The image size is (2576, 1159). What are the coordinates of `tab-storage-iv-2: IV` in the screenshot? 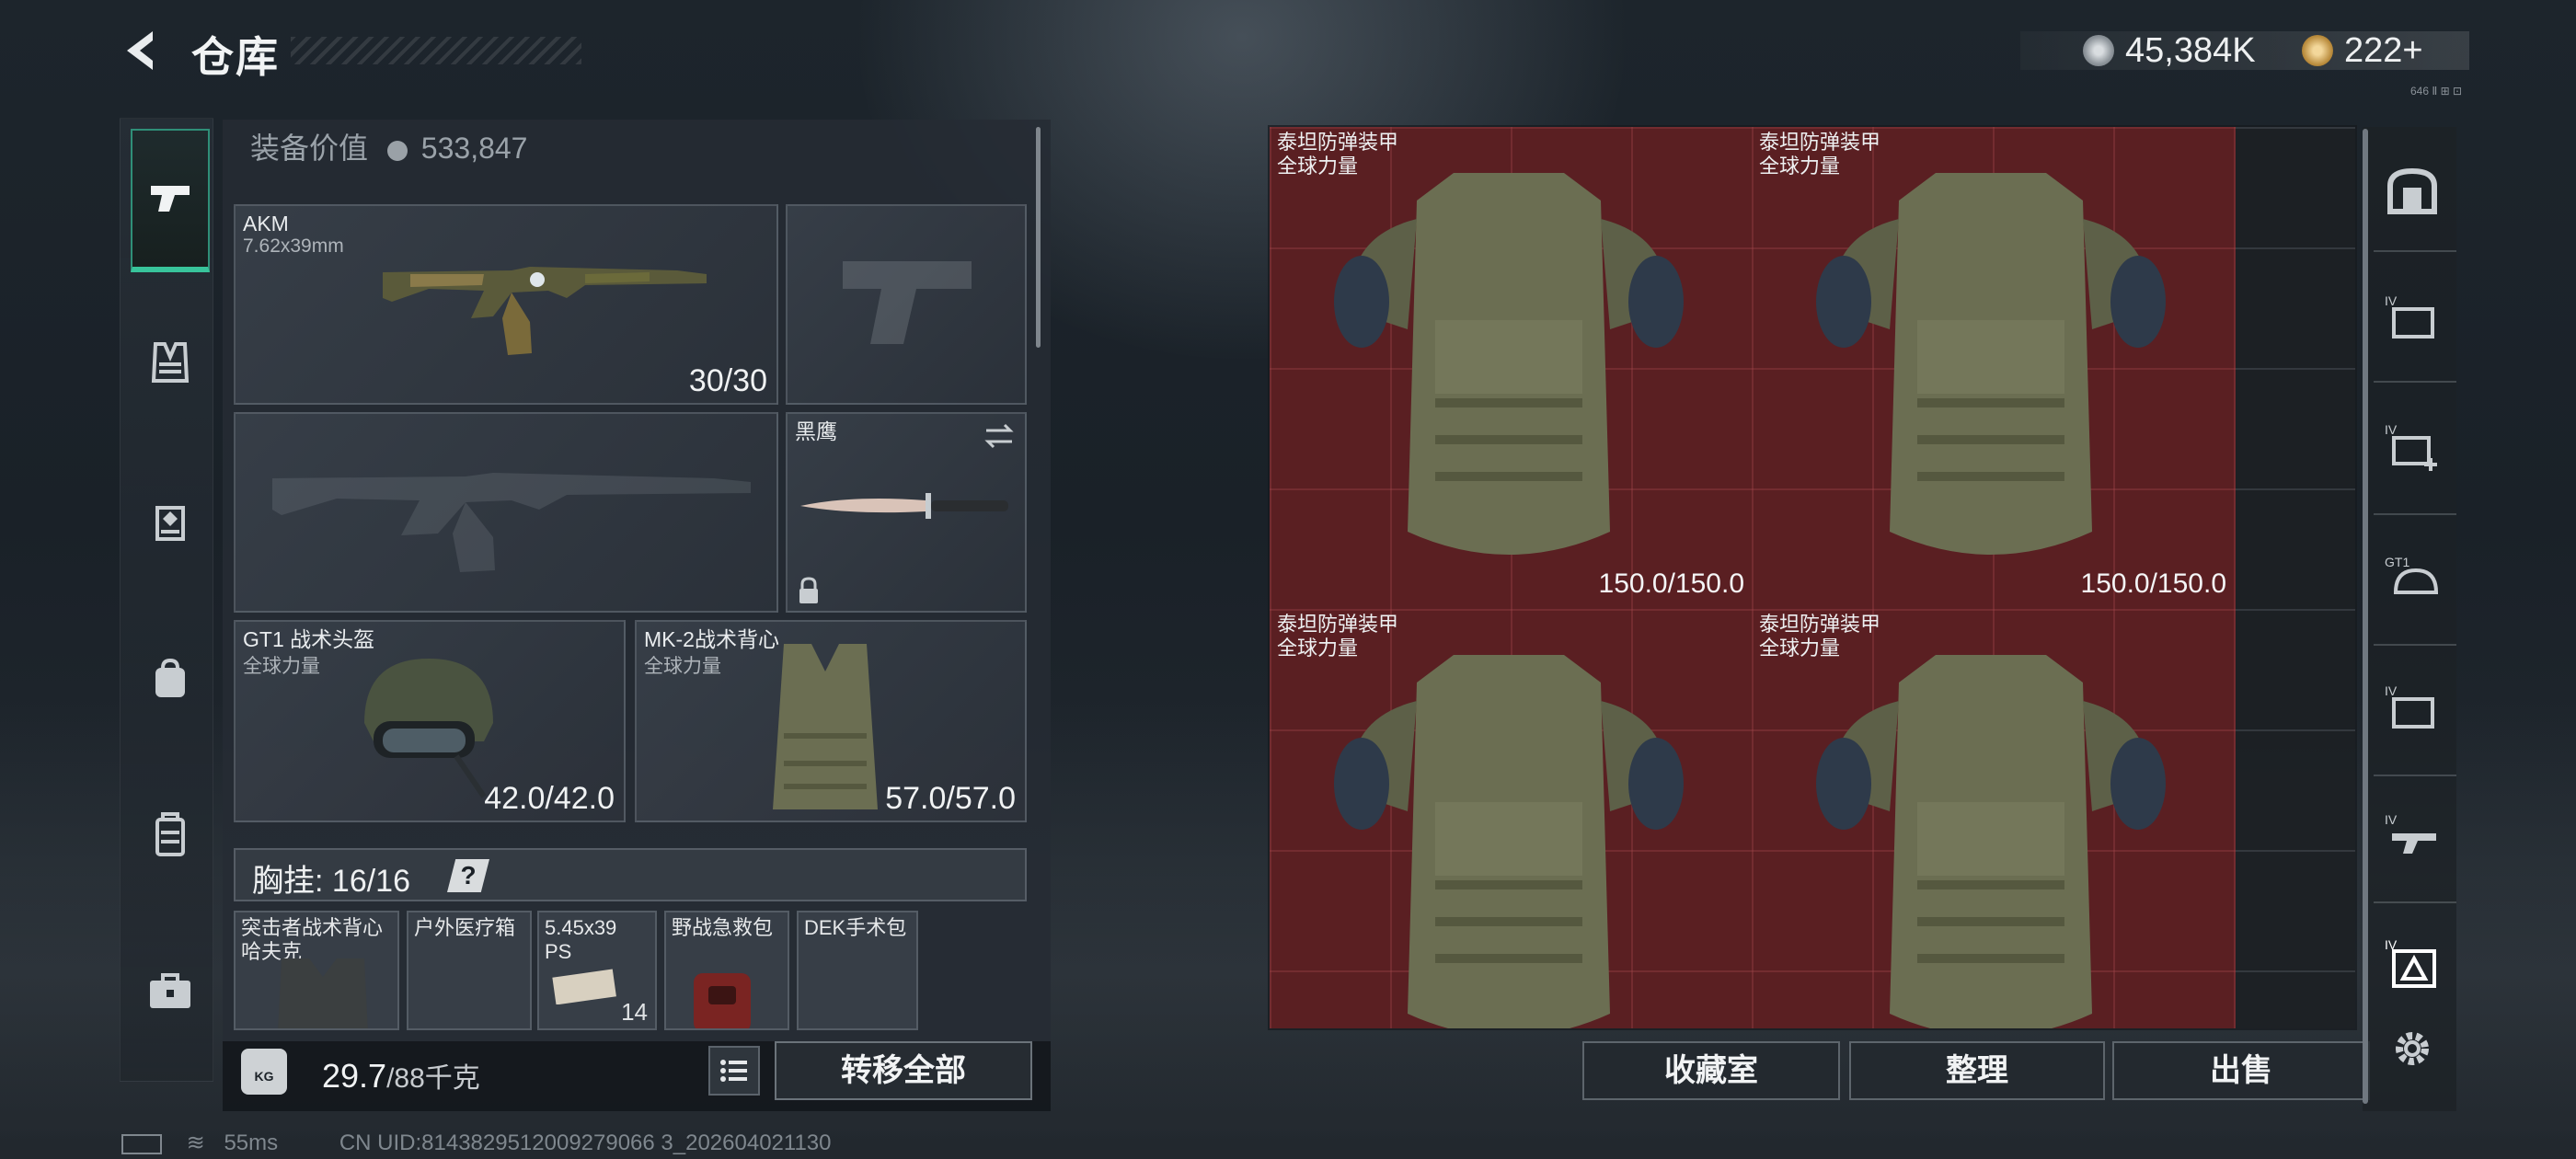 It's located at (2412, 706).